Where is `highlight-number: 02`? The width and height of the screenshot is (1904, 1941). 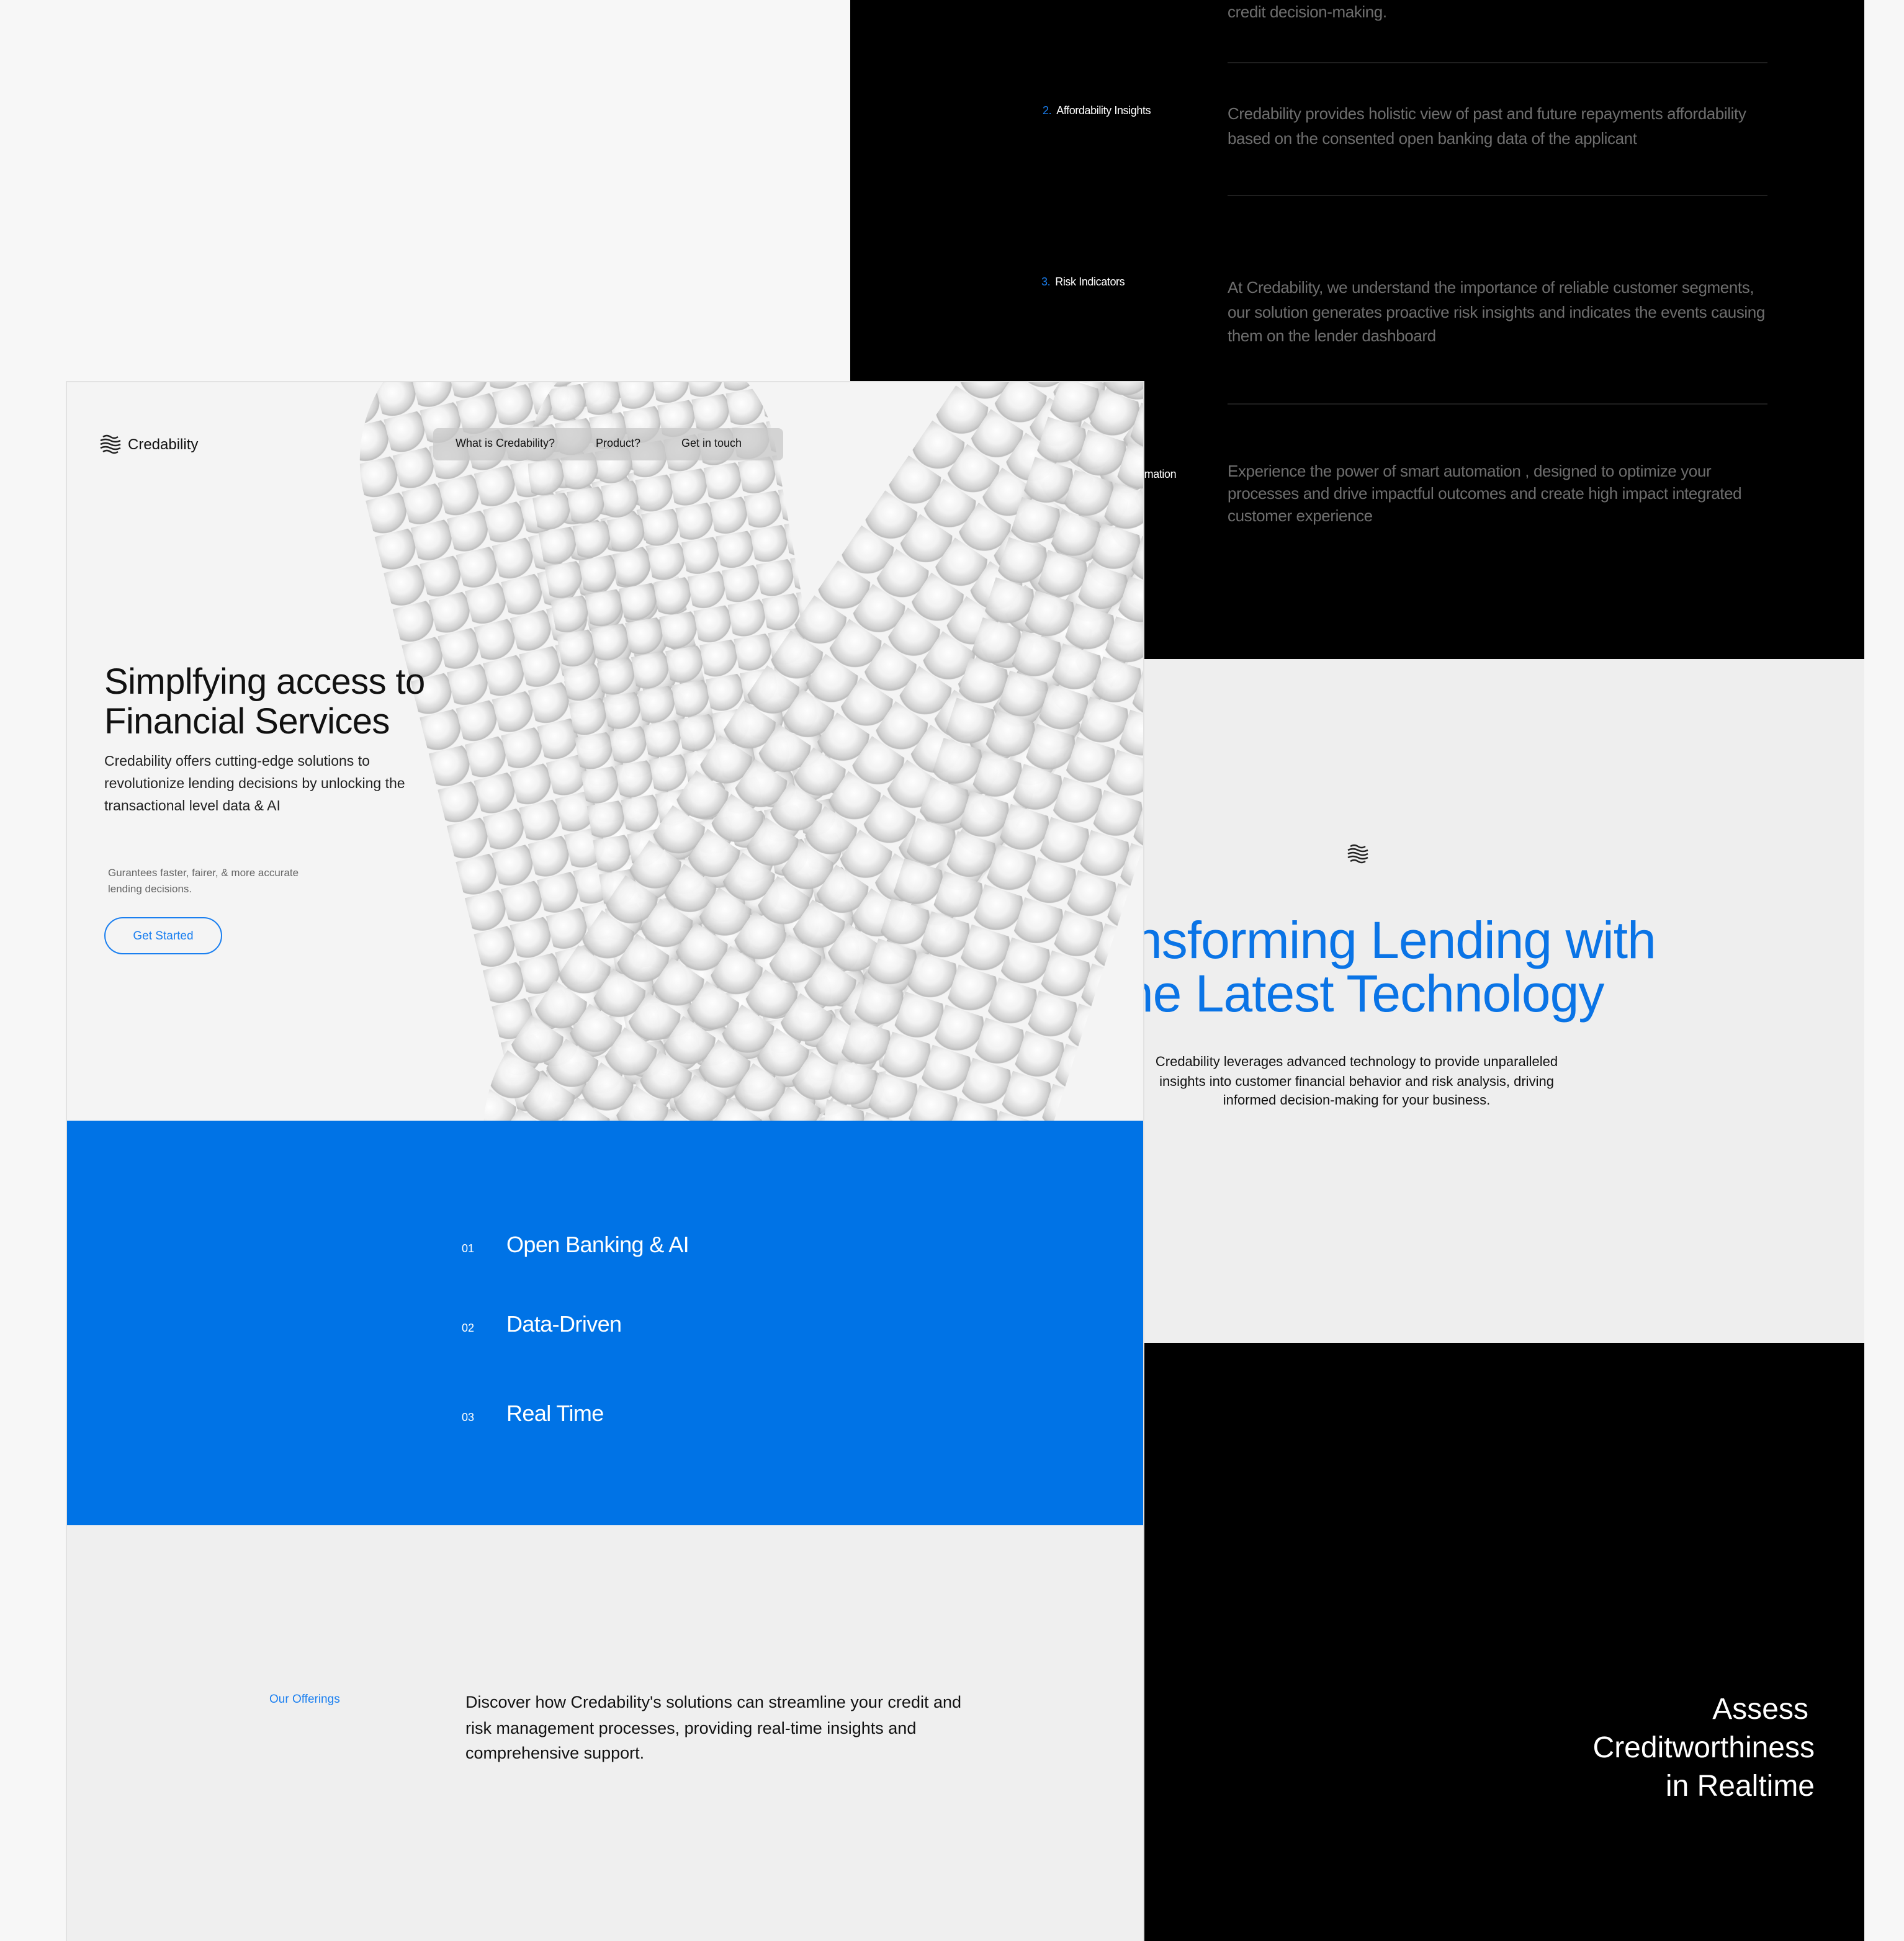 highlight-number: 02 is located at coordinates (469, 1328).